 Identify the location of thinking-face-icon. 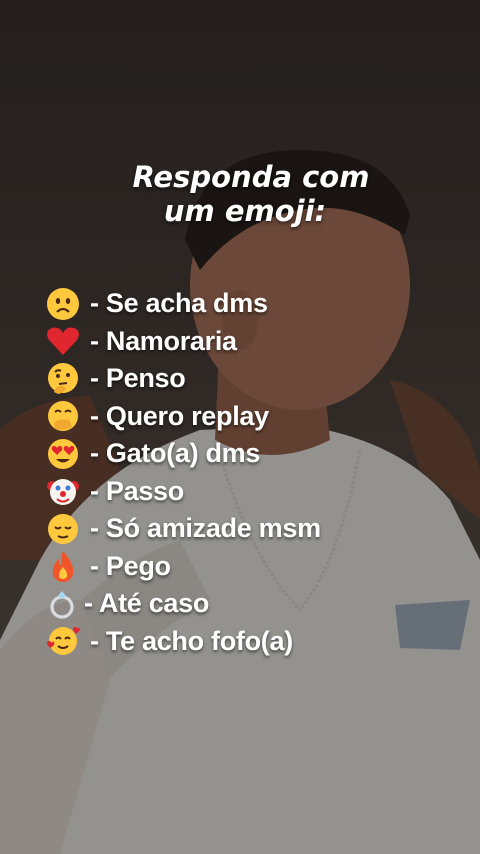
(63, 379).